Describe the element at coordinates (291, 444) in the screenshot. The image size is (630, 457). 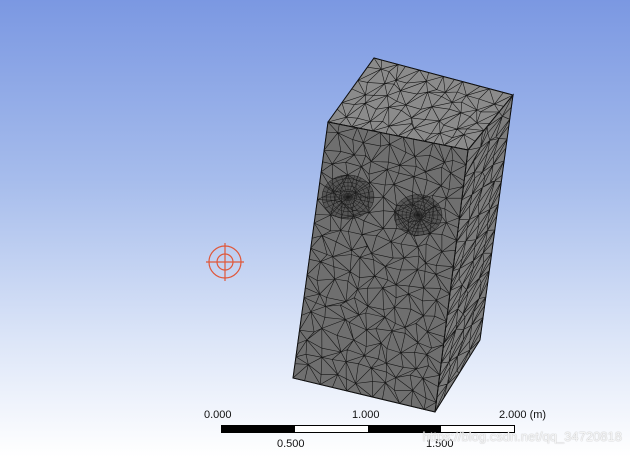
I see `scale-label-0-5: 0.500` at that location.